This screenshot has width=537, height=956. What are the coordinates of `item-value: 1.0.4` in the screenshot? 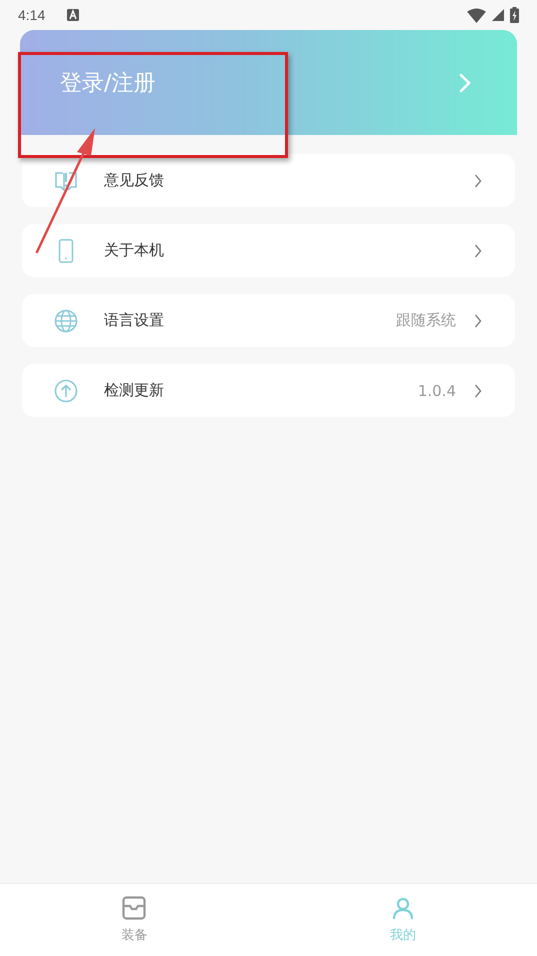 It's located at (437, 391).